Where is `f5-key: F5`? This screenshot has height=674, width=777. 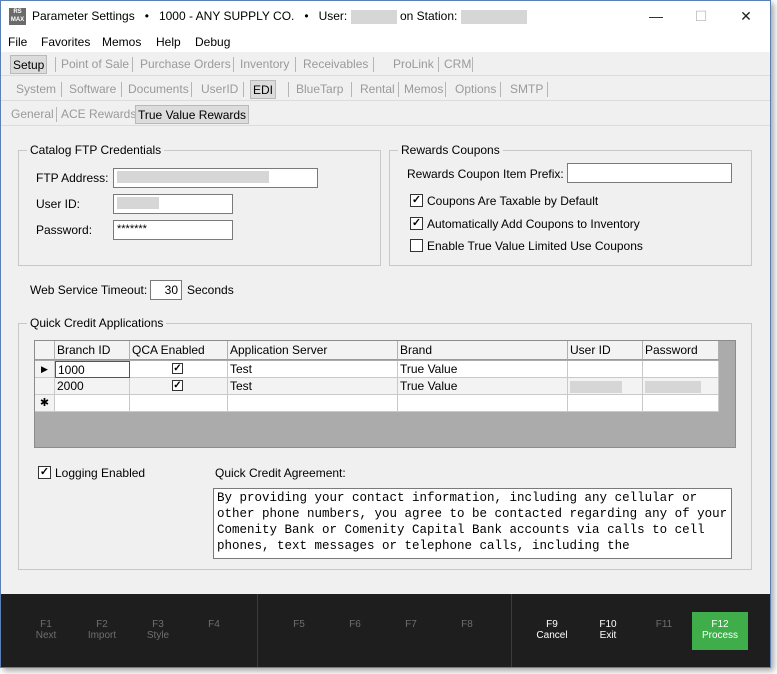
f5-key: F5 is located at coordinates (299, 624).